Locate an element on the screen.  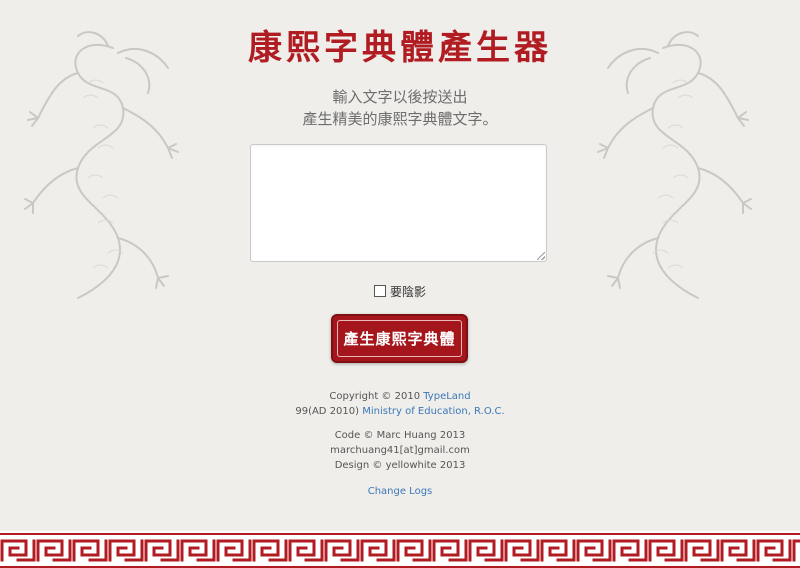
shadow-option: 要陰影 is located at coordinates (400, 291).